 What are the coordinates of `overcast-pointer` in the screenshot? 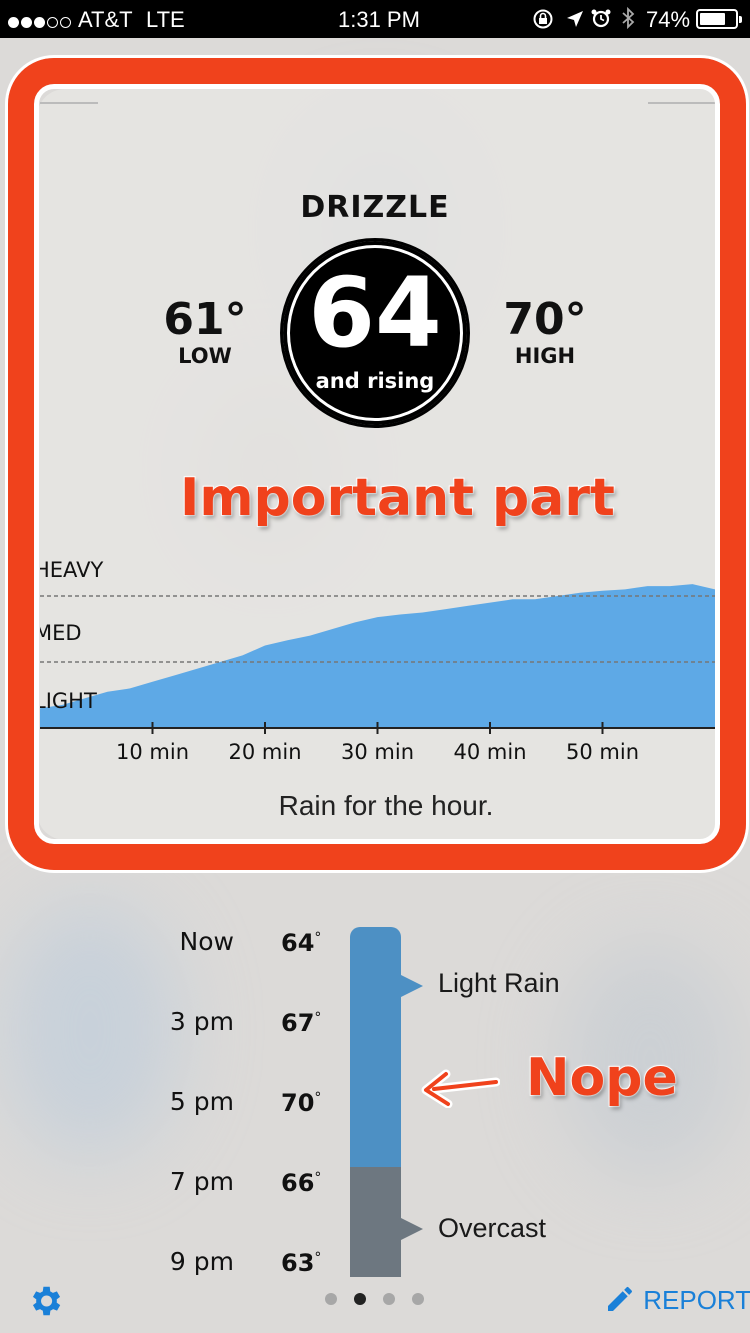 It's located at (412, 1229).